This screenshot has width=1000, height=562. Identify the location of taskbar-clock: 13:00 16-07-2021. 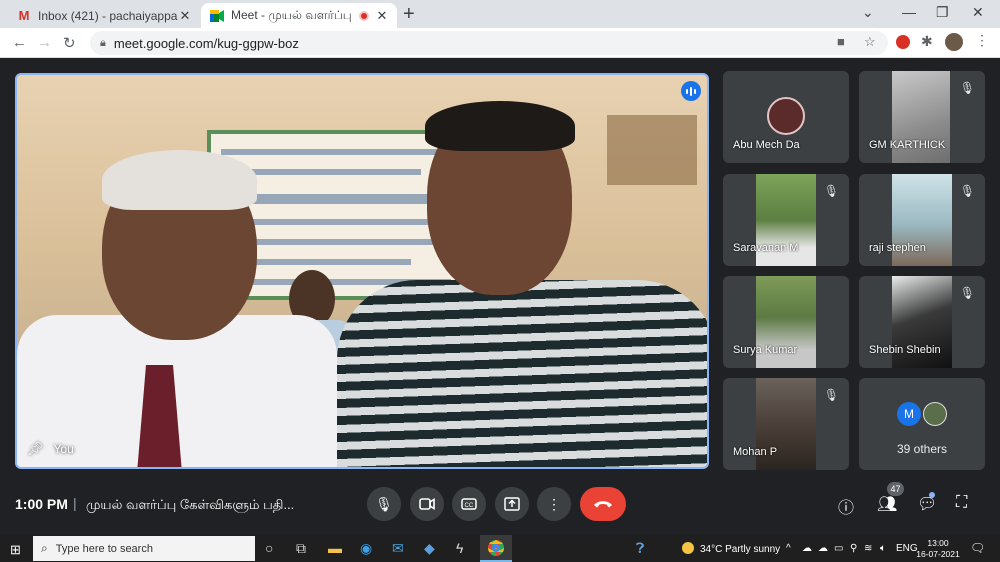
(938, 549).